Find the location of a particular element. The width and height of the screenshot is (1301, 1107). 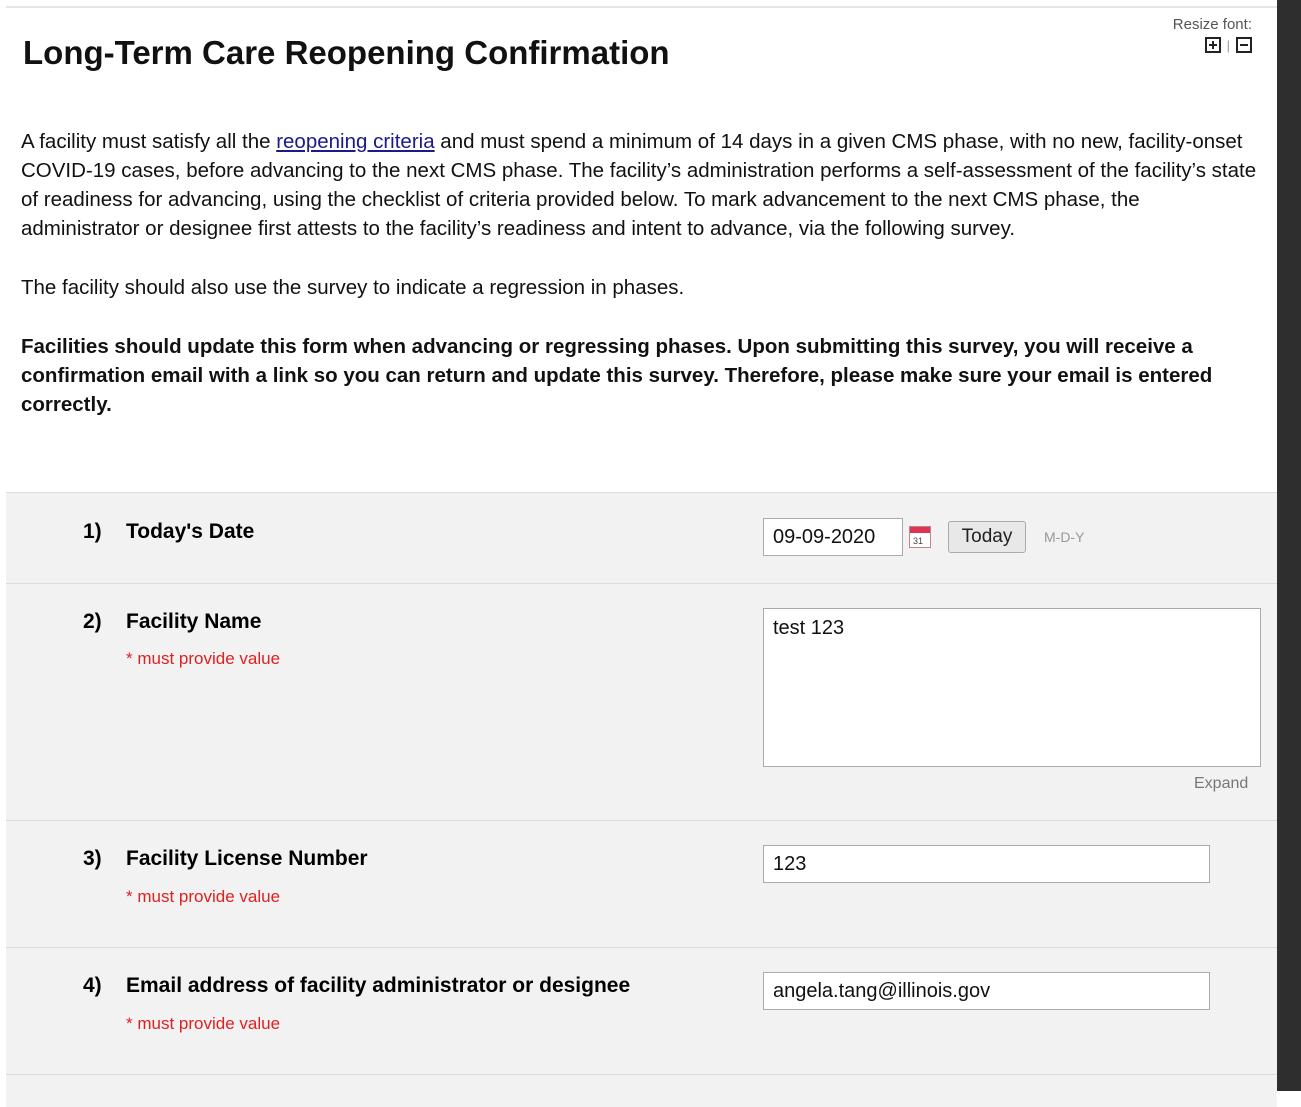

license-number-input: 123 is located at coordinates (986, 864).